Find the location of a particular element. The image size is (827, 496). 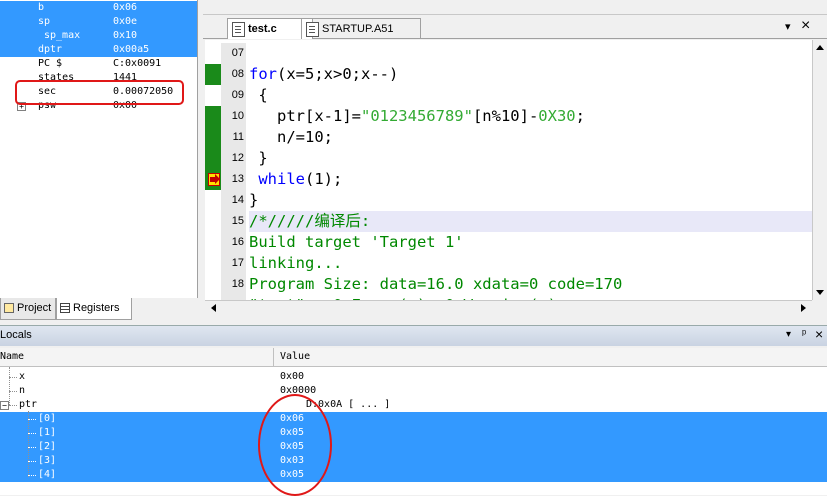

tab-project: Project is located at coordinates (28, 309).